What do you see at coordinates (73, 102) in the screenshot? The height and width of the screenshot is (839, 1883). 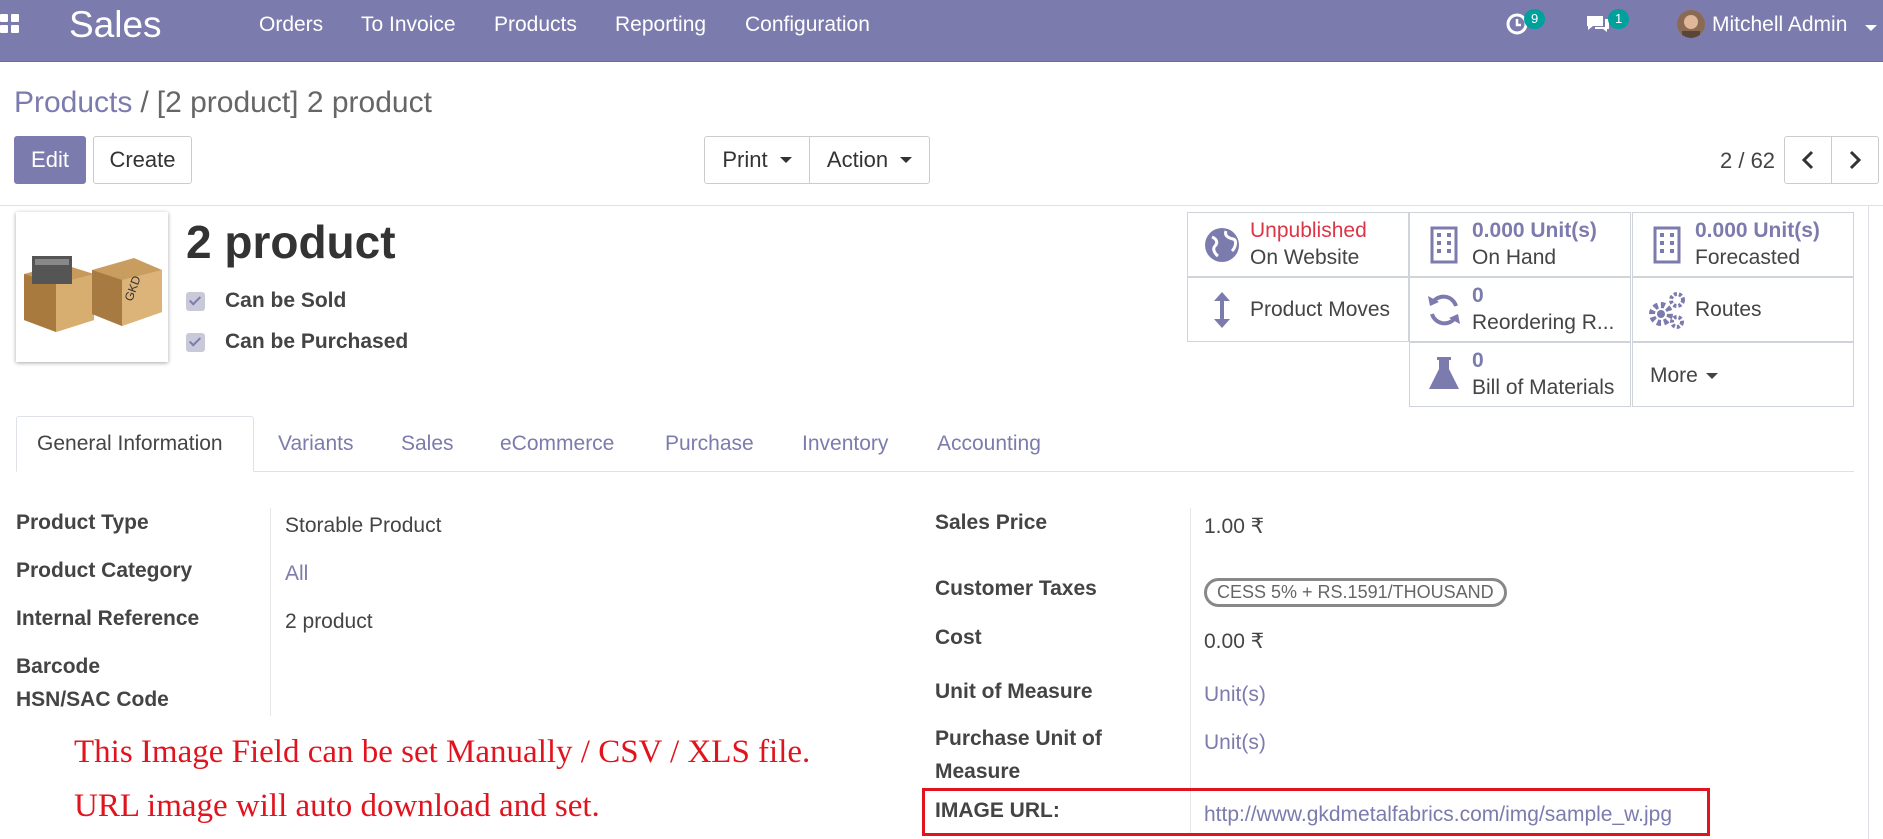 I see `breadcrumb-products: Products` at bounding box center [73, 102].